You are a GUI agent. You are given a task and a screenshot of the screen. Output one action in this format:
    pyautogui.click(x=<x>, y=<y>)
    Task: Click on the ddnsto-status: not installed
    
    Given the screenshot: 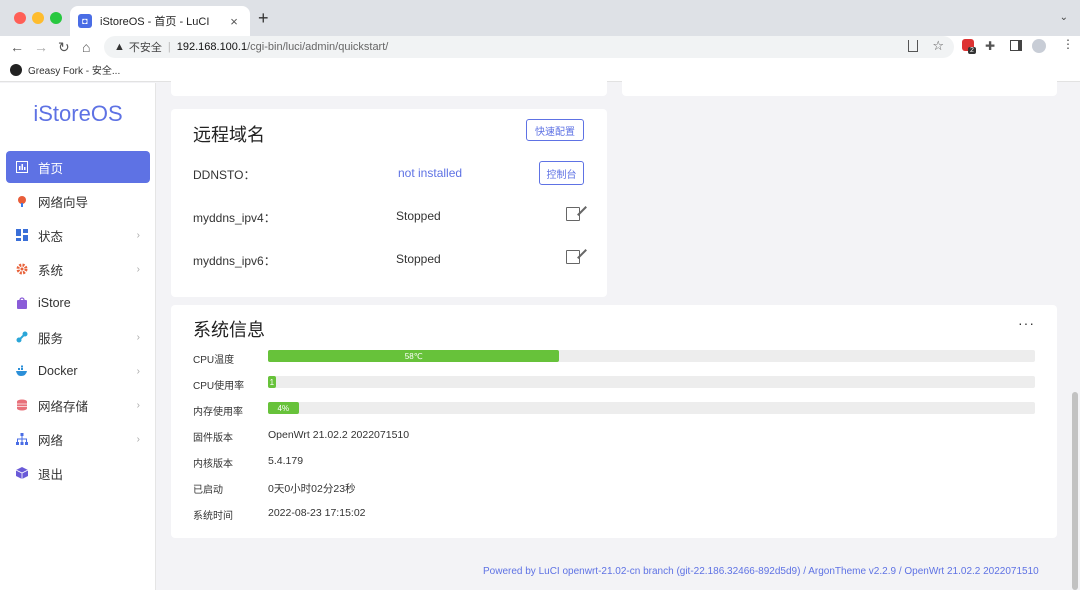 What is the action you would take?
    pyautogui.click(x=430, y=173)
    